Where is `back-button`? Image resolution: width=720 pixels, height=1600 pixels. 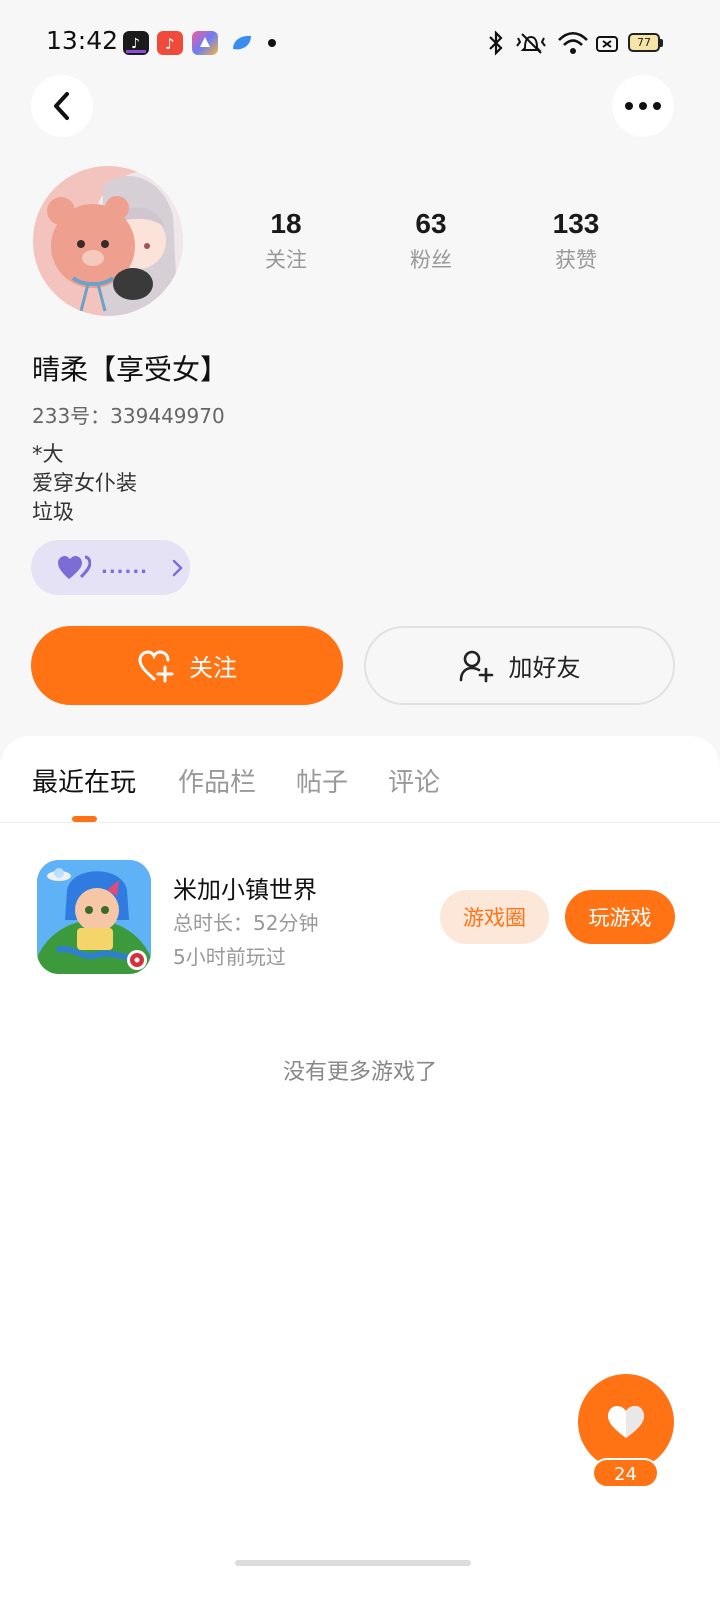 back-button is located at coordinates (62, 106).